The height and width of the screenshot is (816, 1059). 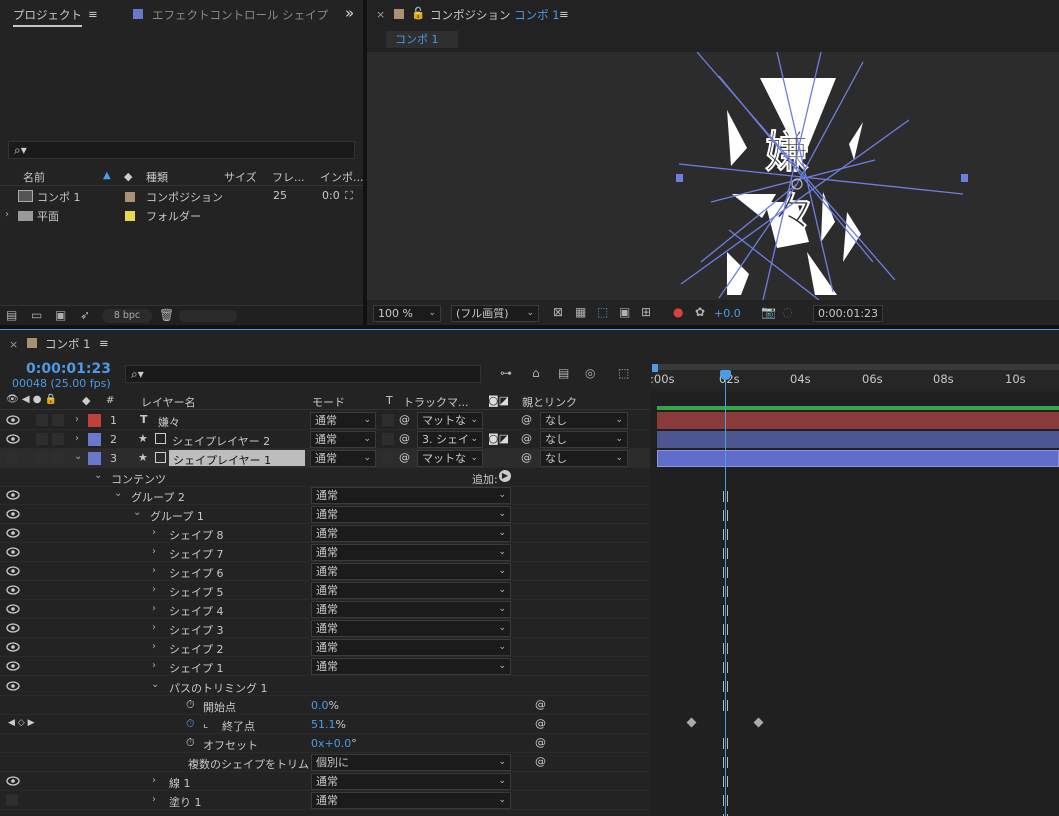 I want to click on trash-icon: 🗑, so click(x=166, y=315).